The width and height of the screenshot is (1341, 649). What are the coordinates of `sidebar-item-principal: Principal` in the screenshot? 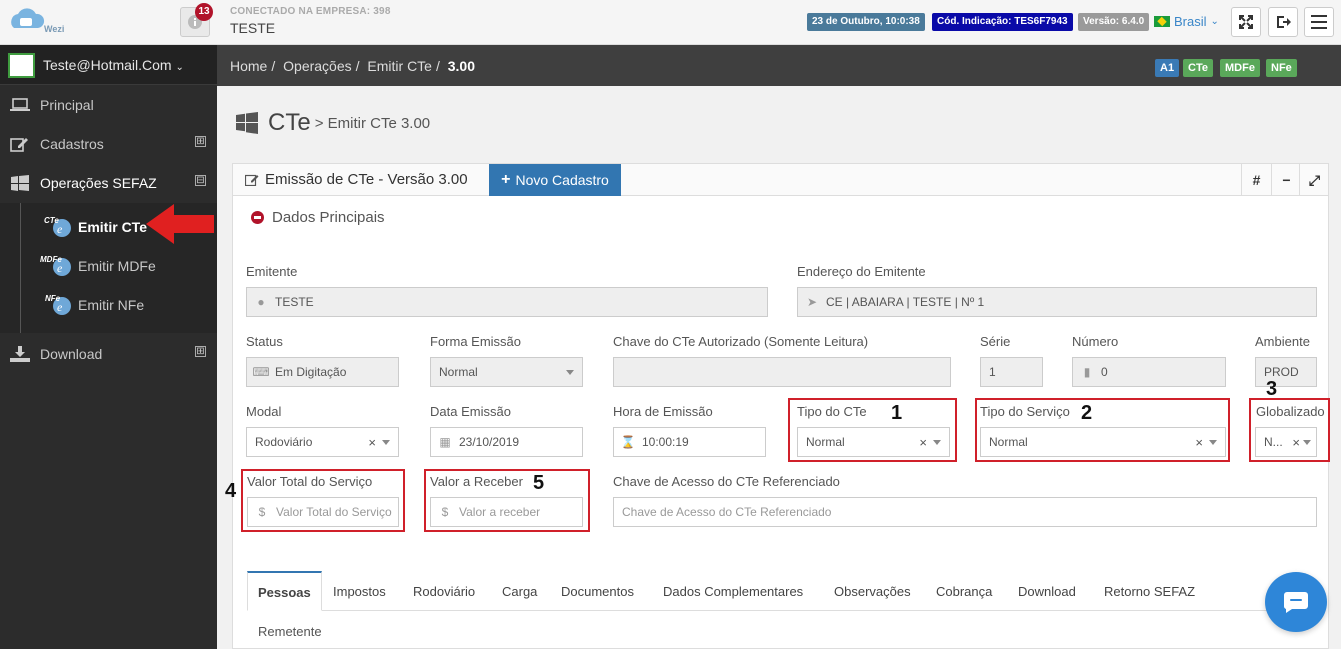 It's located at (108, 105).